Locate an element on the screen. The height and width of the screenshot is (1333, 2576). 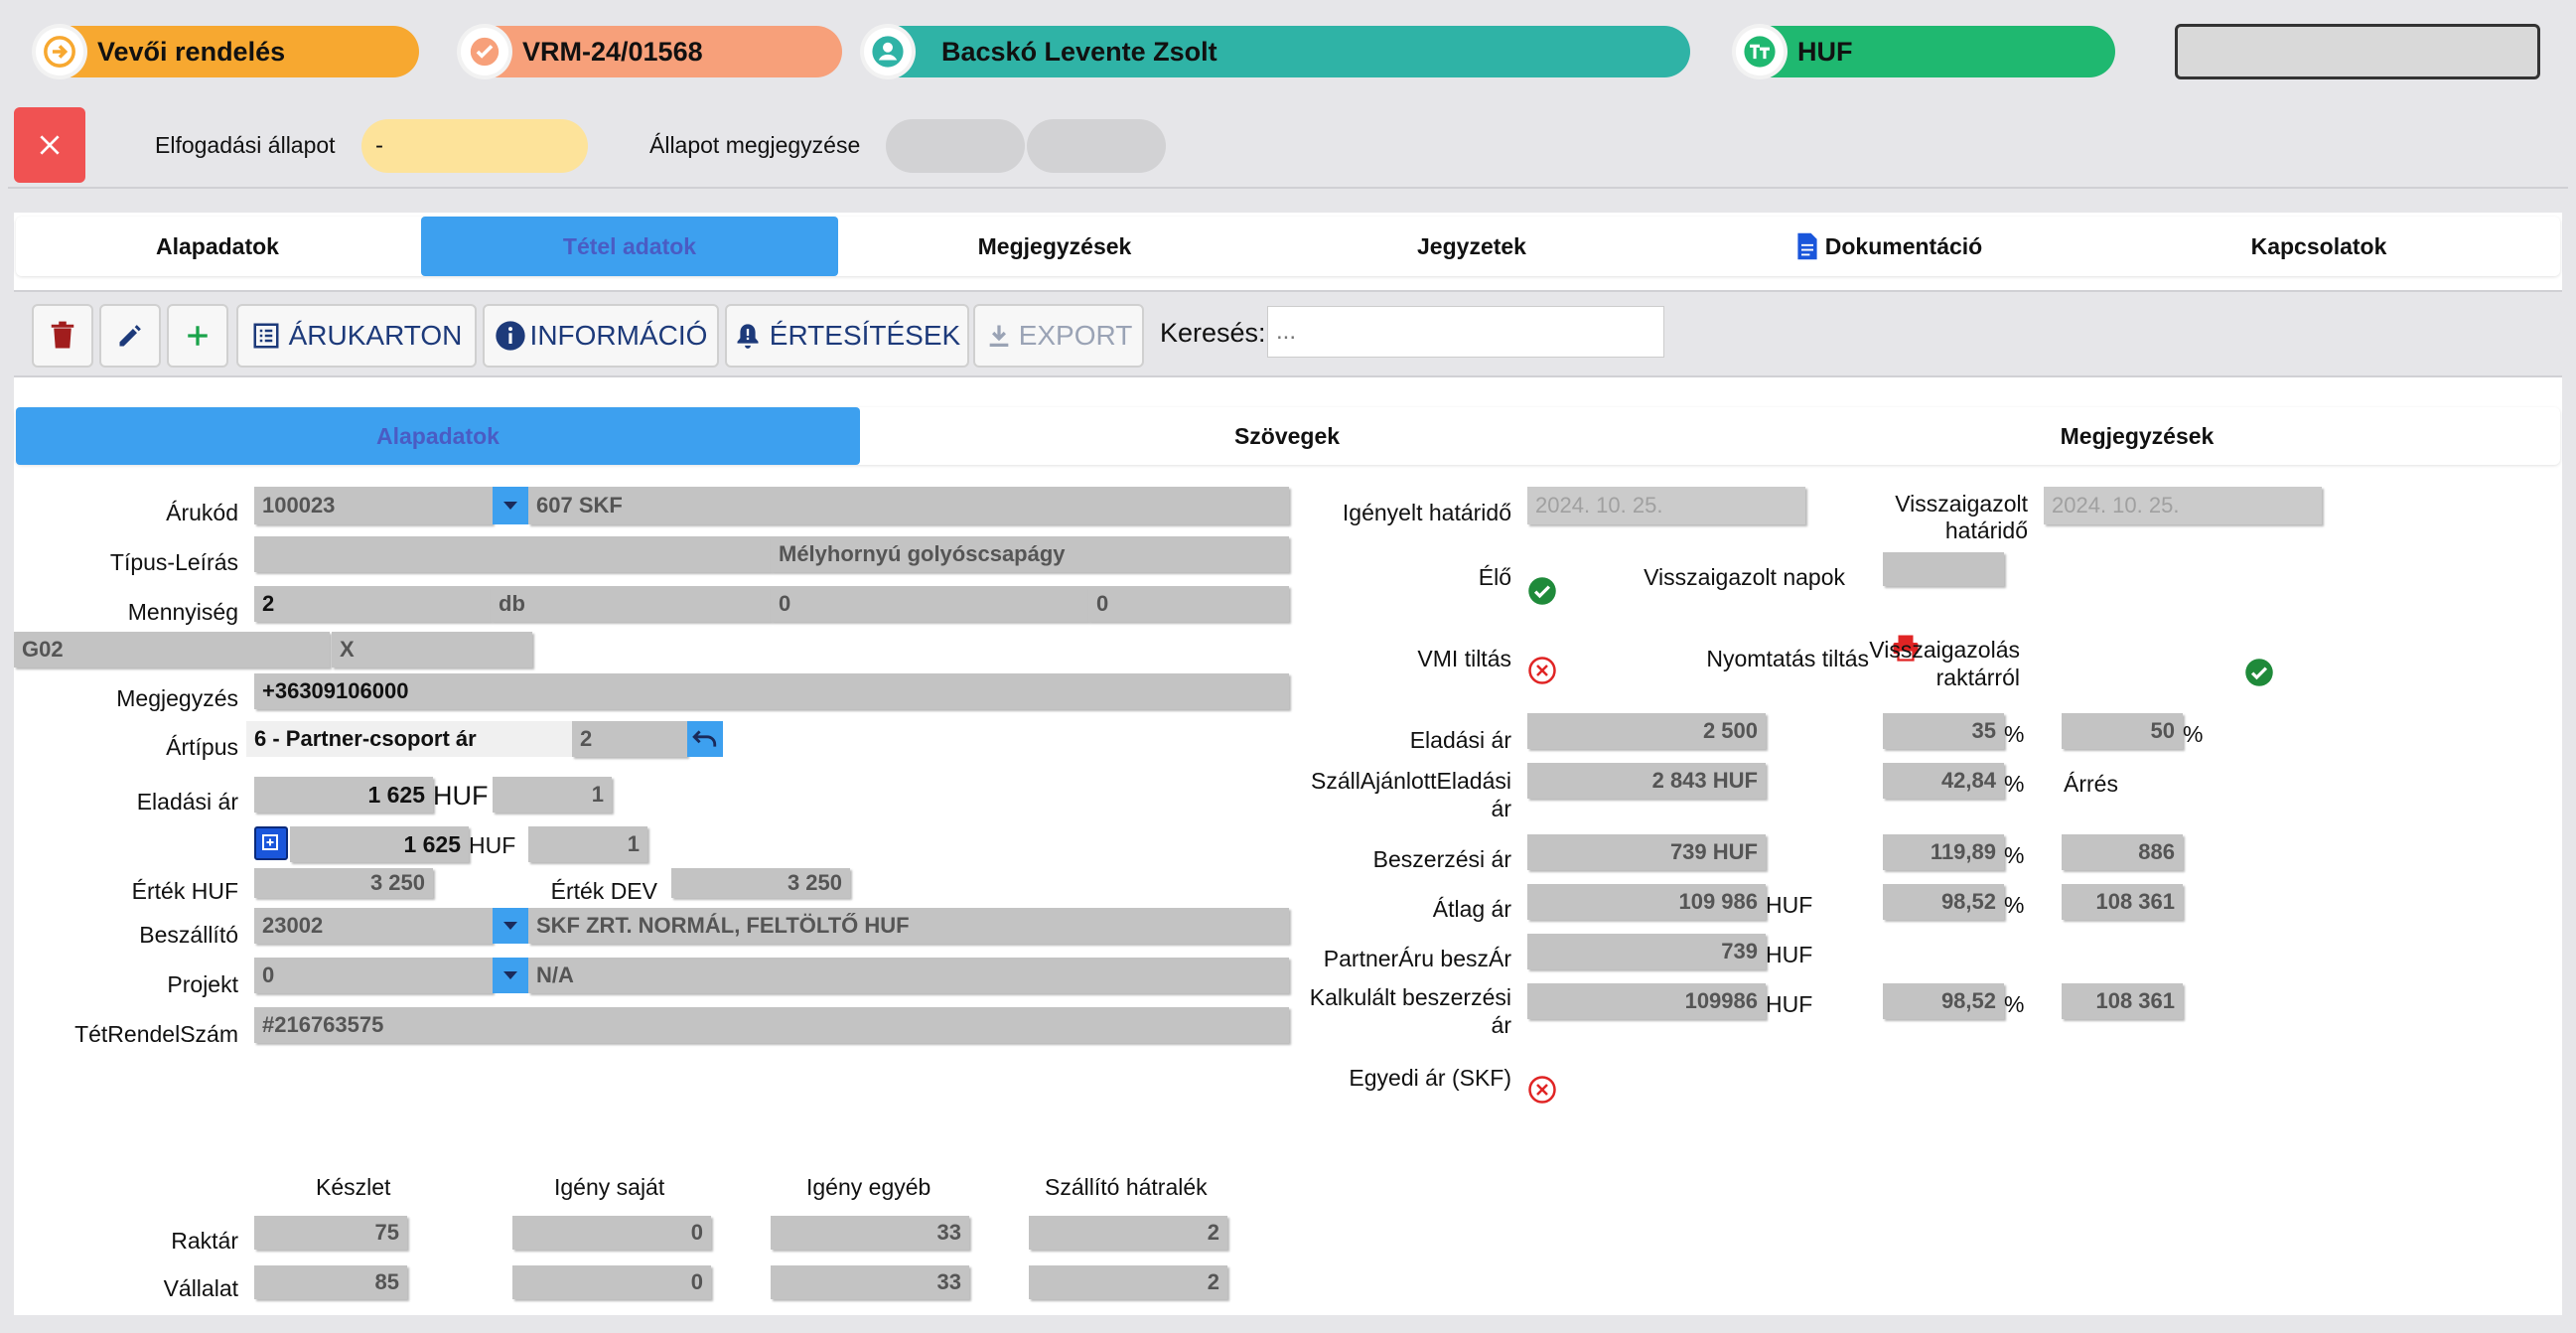
tab-megjegyzesek: Megjegyzések is located at coordinates (1054, 246).